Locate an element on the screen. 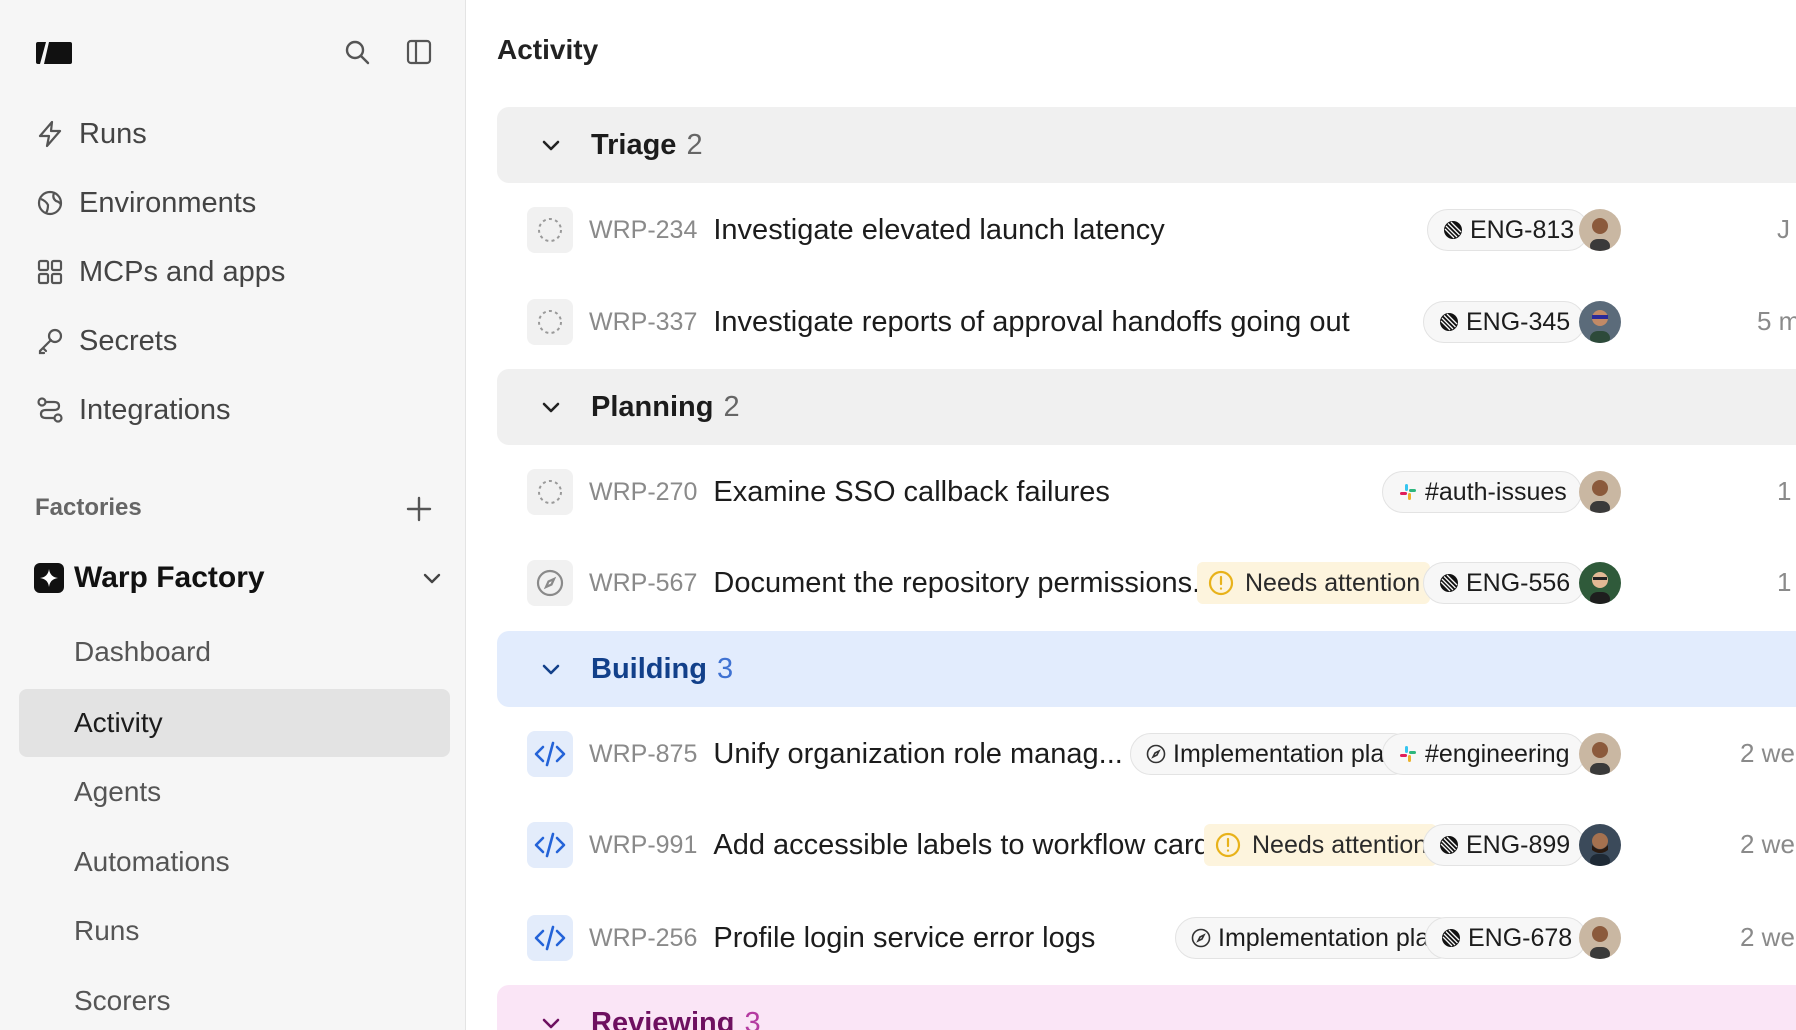 This screenshot has width=1796, height=1030. planning-status-icon is located at coordinates (550, 583).